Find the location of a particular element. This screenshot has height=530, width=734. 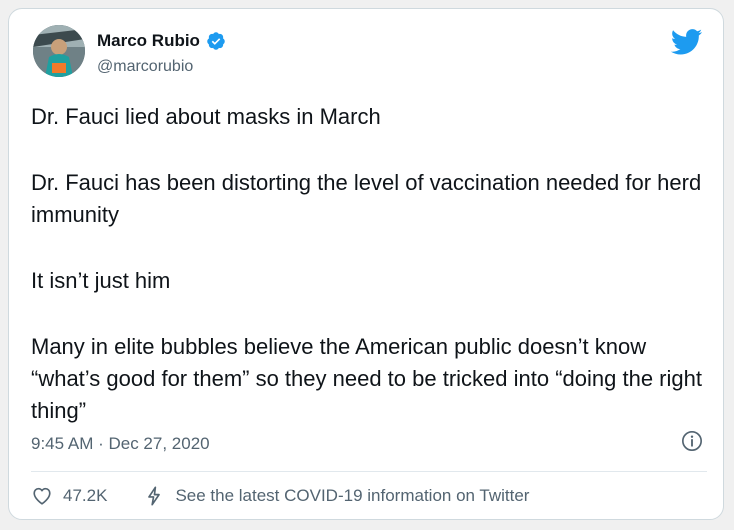

author-name: Marco Rubio is located at coordinates (148, 41).